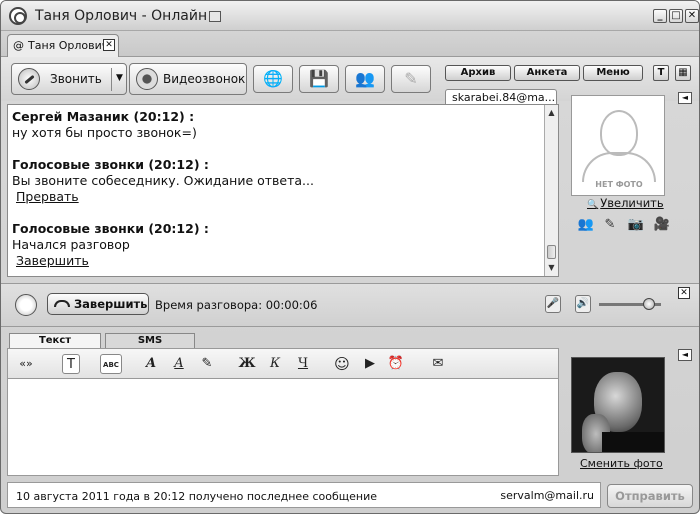 This screenshot has height=514, width=700. What do you see at coordinates (29, 79) in the screenshot?
I see `phone-icon` at bounding box center [29, 79].